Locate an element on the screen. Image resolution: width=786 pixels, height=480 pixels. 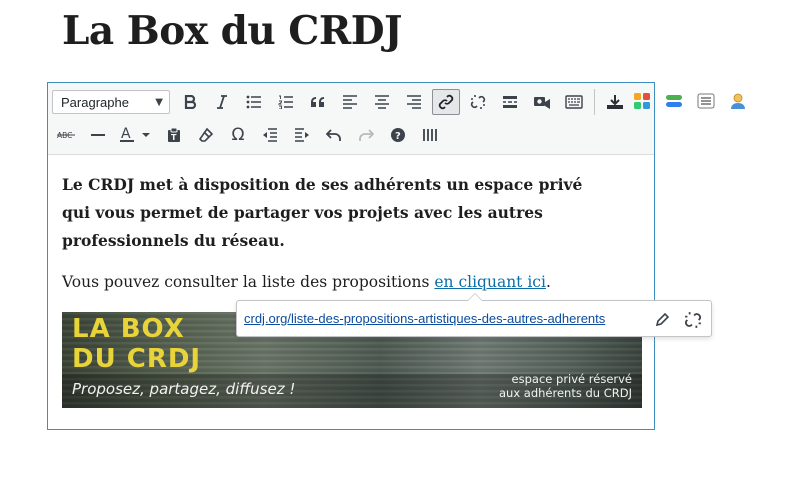
toolbar-row-2: ABC A T Ω ? is located at coordinates (250, 135).